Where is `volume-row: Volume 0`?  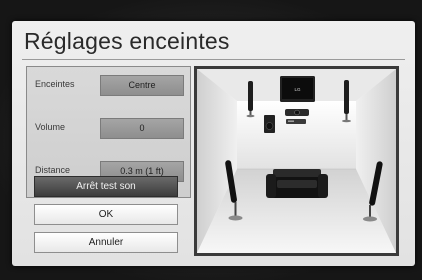
volume-row: Volume 0 is located at coordinates (108, 128).